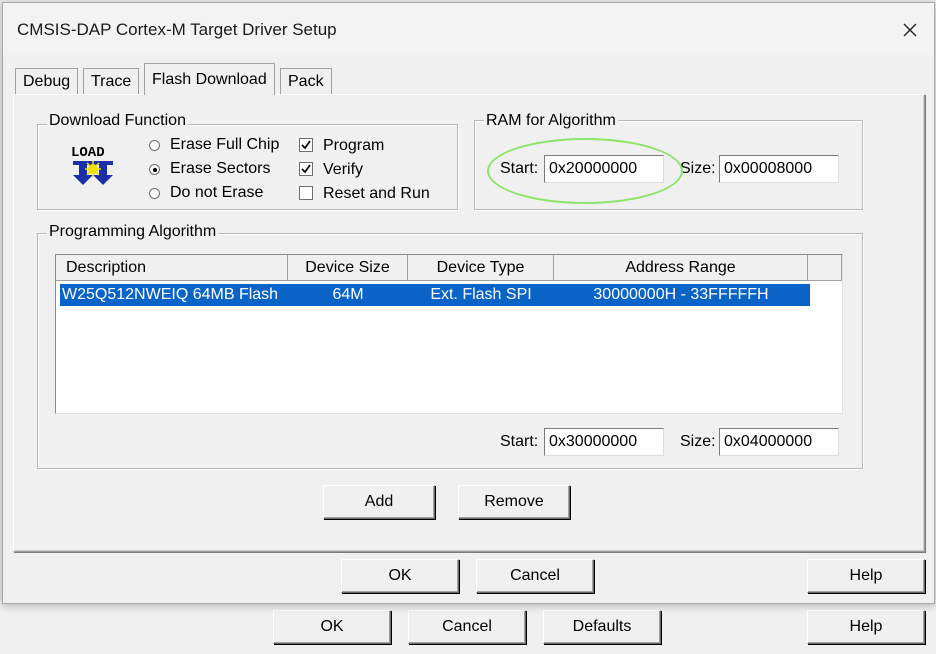 This screenshot has height=654, width=936. What do you see at coordinates (154, 193) in the screenshot?
I see `do-not-erase-radio` at bounding box center [154, 193].